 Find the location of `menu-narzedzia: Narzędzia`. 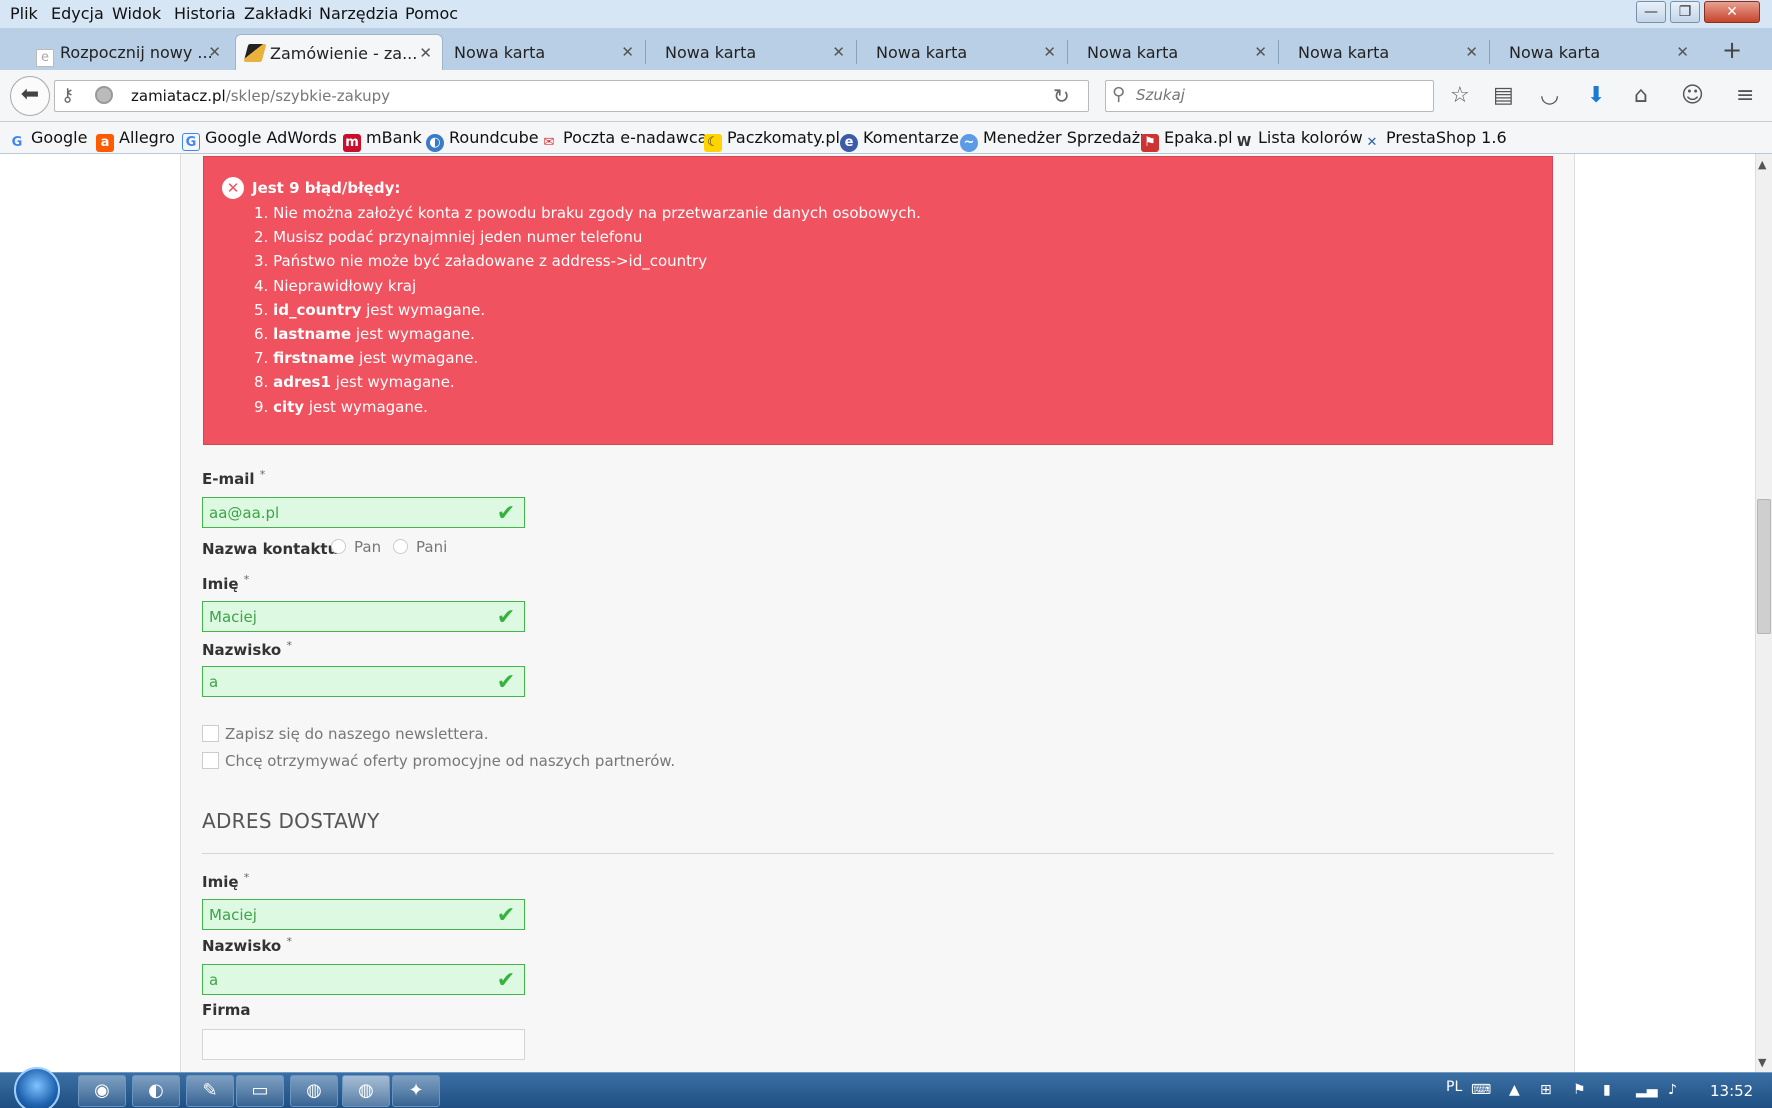

menu-narzedzia: Narzędzia is located at coordinates (358, 13).